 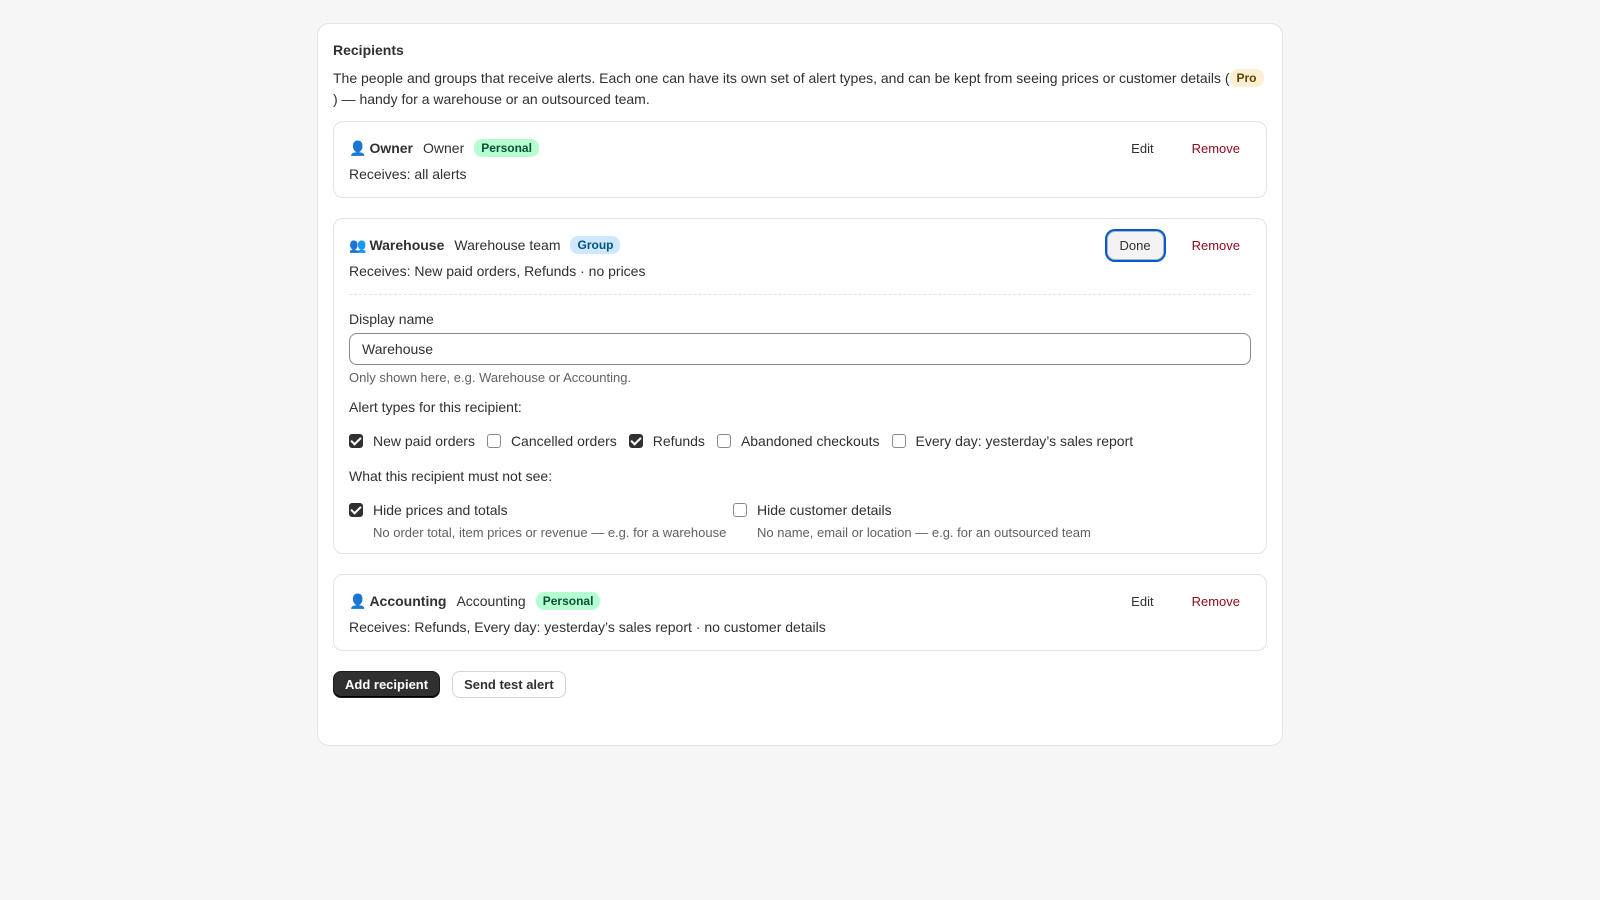 What do you see at coordinates (444, 148) in the screenshot?
I see `recipient-subtitle: Owner` at bounding box center [444, 148].